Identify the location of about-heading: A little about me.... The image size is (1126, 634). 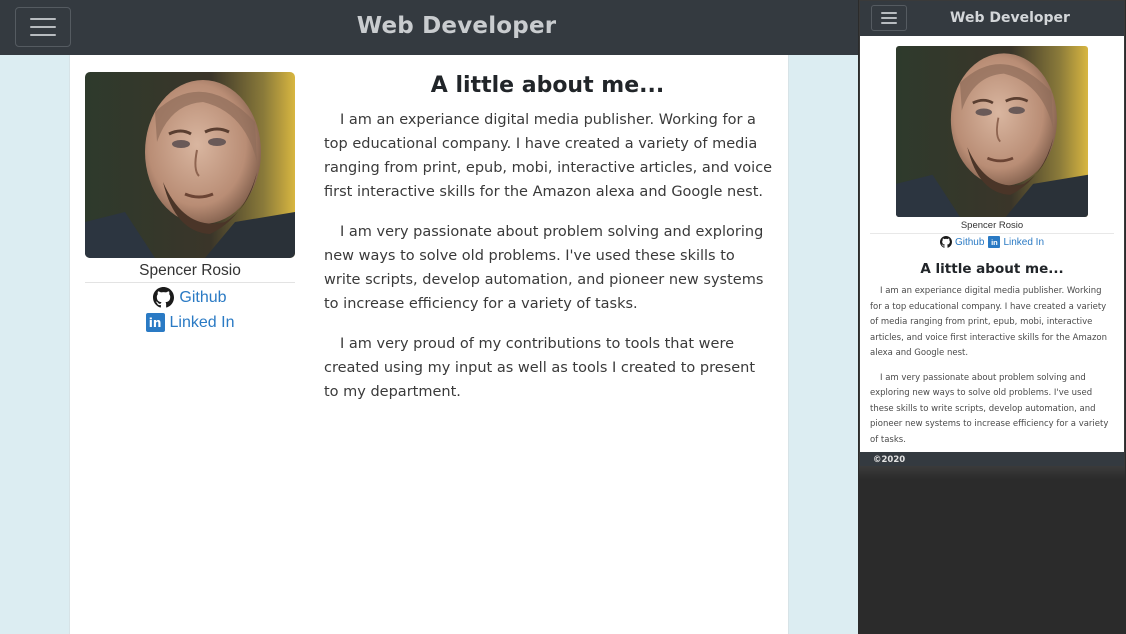
(547, 85).